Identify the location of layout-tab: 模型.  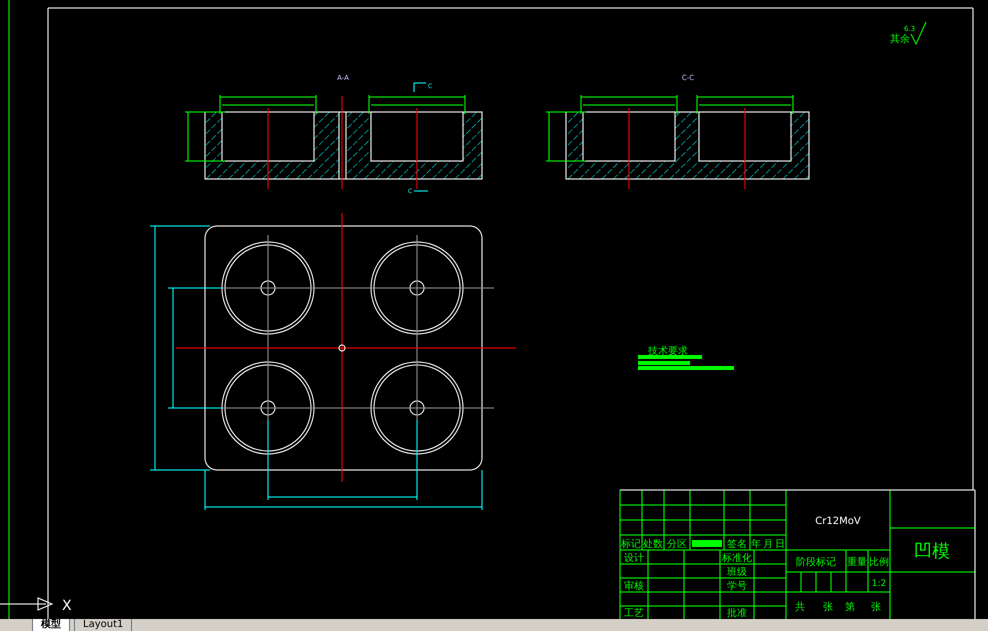
(51, 625).